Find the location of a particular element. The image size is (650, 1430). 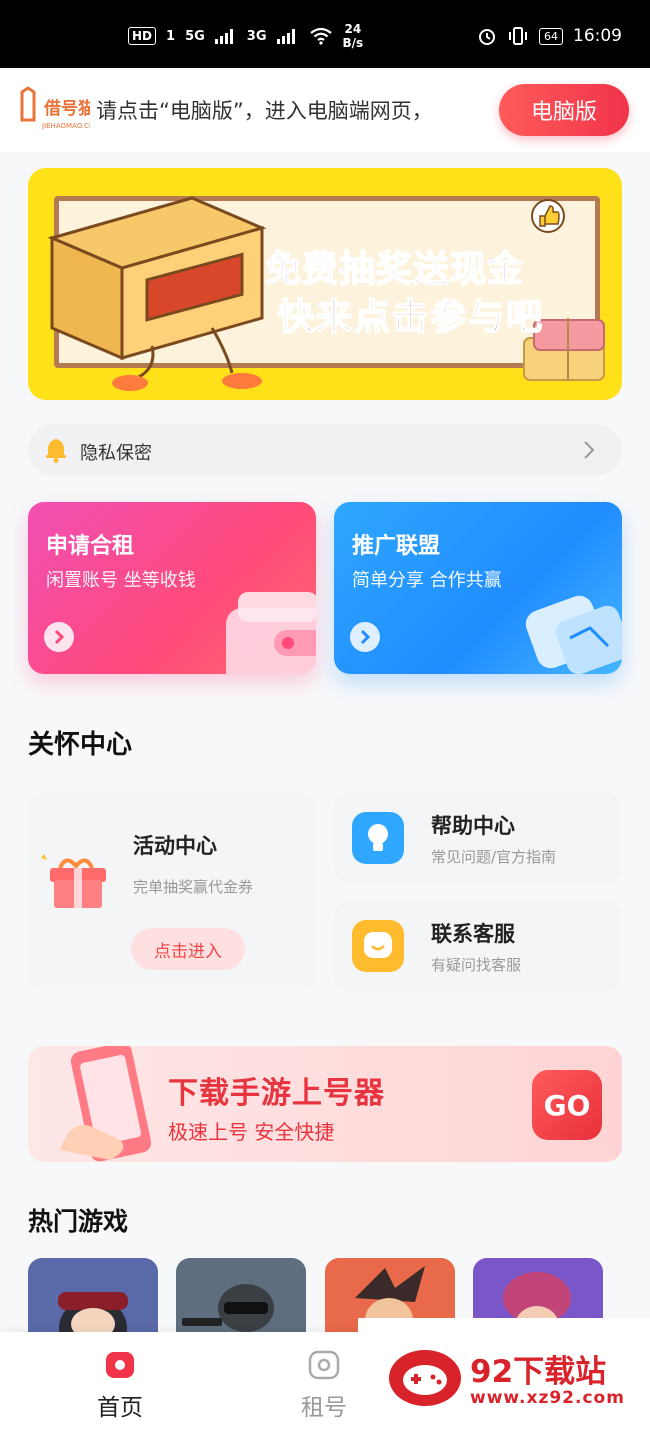

chat-smile-icon is located at coordinates (378, 946).